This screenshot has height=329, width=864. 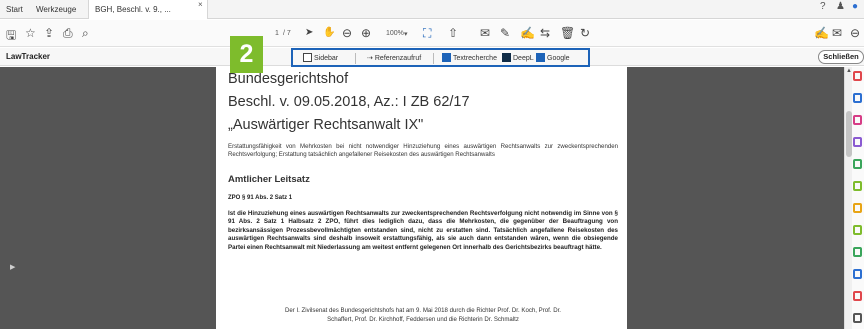 I want to click on edit-pdf-icon, so click(x=857, y=98).